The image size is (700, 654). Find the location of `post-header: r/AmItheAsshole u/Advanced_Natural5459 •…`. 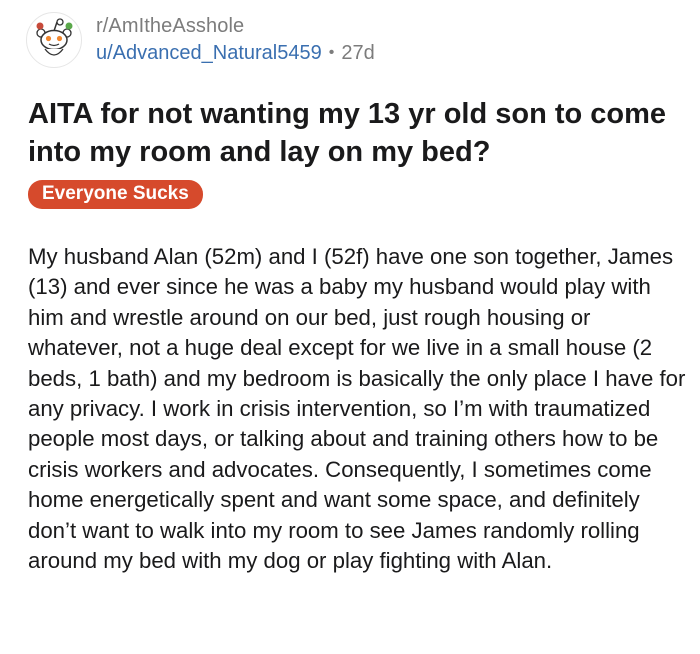

post-header: r/AmItheAsshole u/Advanced_Natural5459 •… is located at coordinates (200, 40).